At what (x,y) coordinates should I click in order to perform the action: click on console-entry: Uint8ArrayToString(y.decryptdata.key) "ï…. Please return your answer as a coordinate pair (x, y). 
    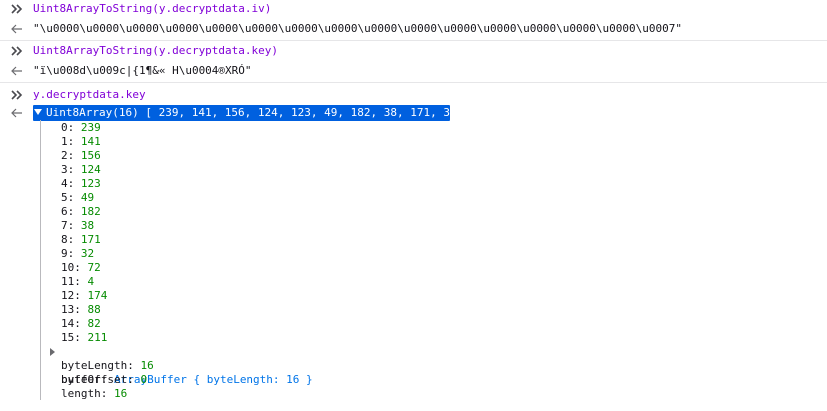
    Looking at the image, I should click on (413, 62).